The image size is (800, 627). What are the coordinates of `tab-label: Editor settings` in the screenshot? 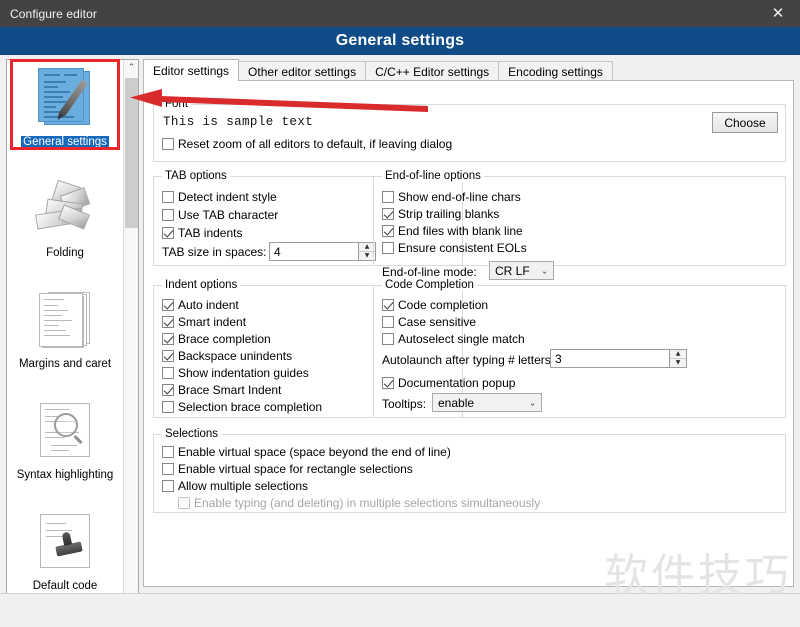 It's located at (191, 70).